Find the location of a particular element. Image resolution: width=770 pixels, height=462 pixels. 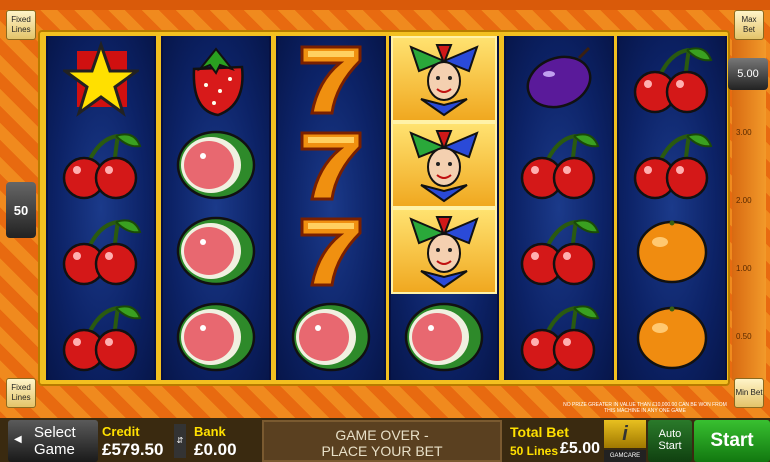

info-button: i is located at coordinates (625, 434).